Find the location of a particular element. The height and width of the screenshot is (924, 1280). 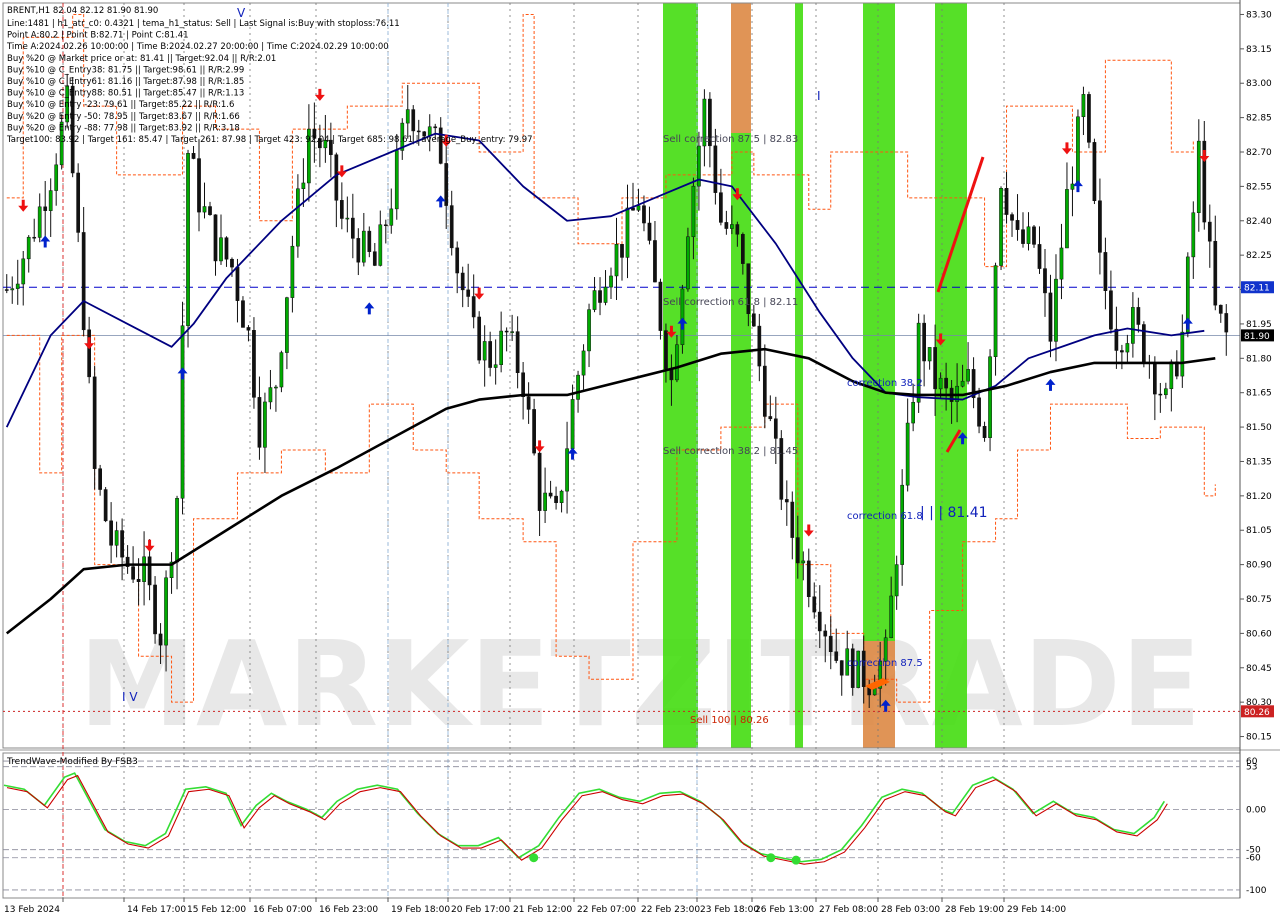

time-tick-label: 22 Feb 23:00 is located at coordinates (670, 910).